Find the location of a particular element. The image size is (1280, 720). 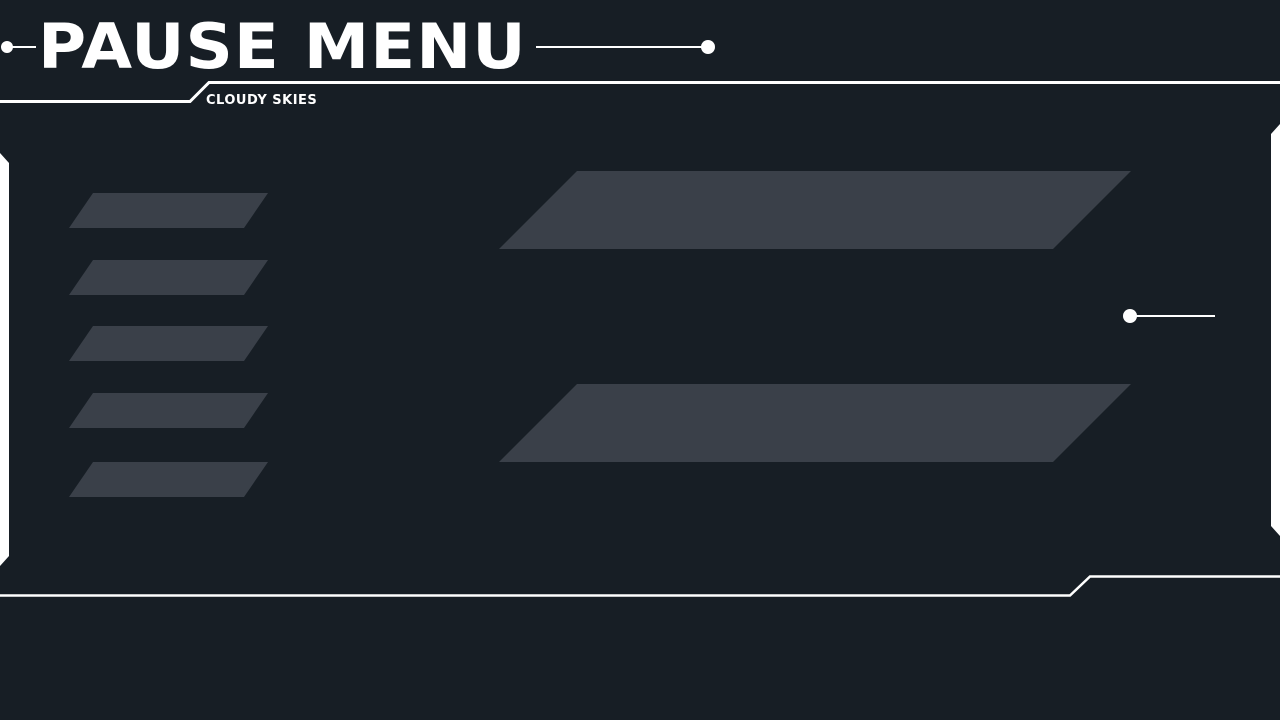

page-title: PAUSE MENU is located at coordinates (282, 46).